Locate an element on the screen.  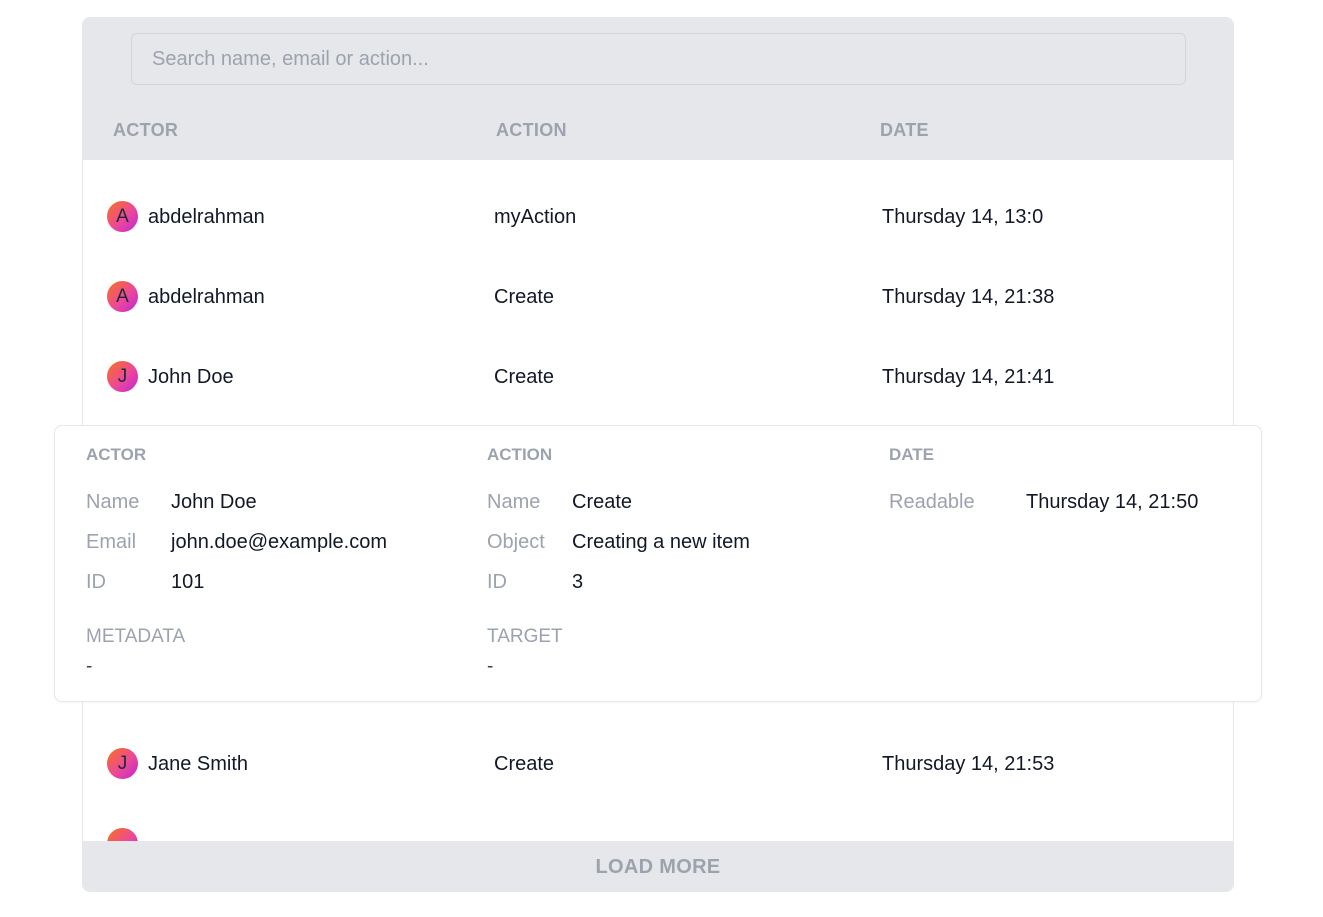
detail-action-name-label: Name is located at coordinates (514, 502).